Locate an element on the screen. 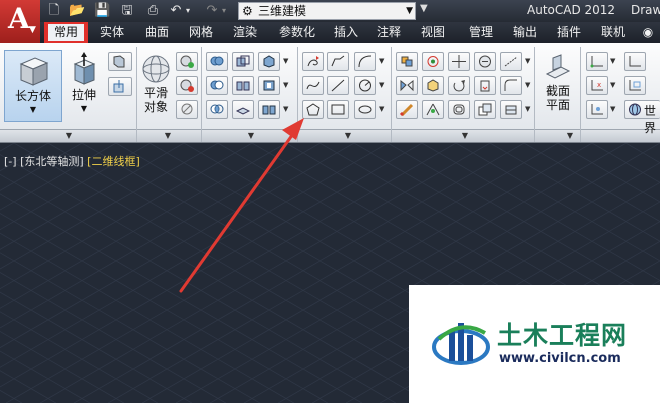 The width and height of the screenshot is (660, 403). watermark-title: 土木工程网 is located at coordinates (562, 335).